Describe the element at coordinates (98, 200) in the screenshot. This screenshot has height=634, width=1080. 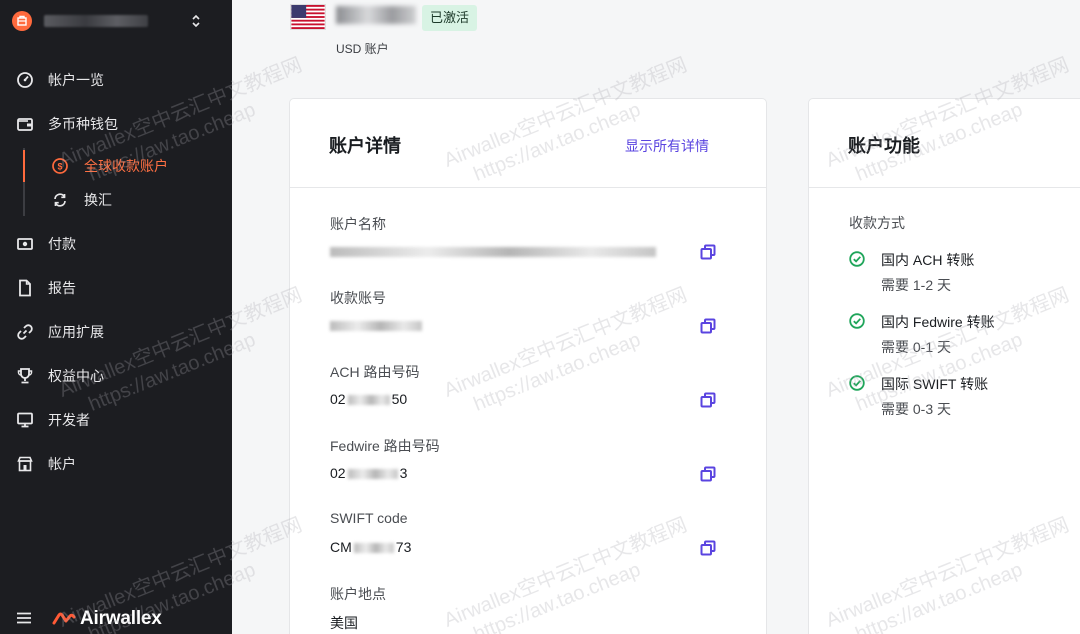
I see `sub-item-label: 换汇` at that location.